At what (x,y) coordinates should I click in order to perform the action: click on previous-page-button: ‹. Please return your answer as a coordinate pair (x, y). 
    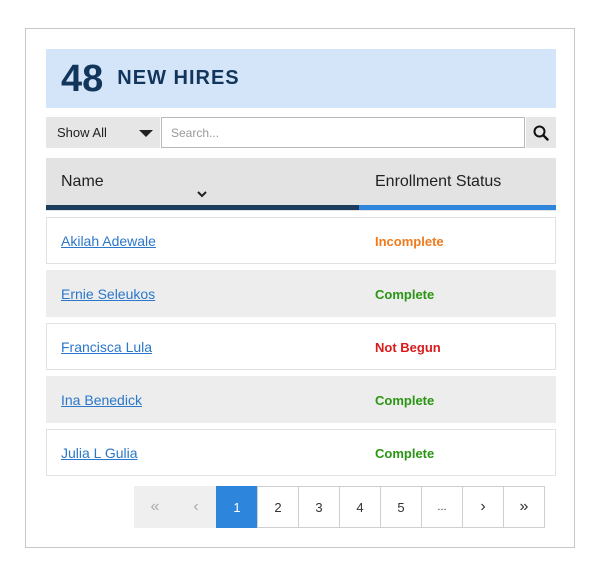
    Looking at the image, I should click on (196, 507).